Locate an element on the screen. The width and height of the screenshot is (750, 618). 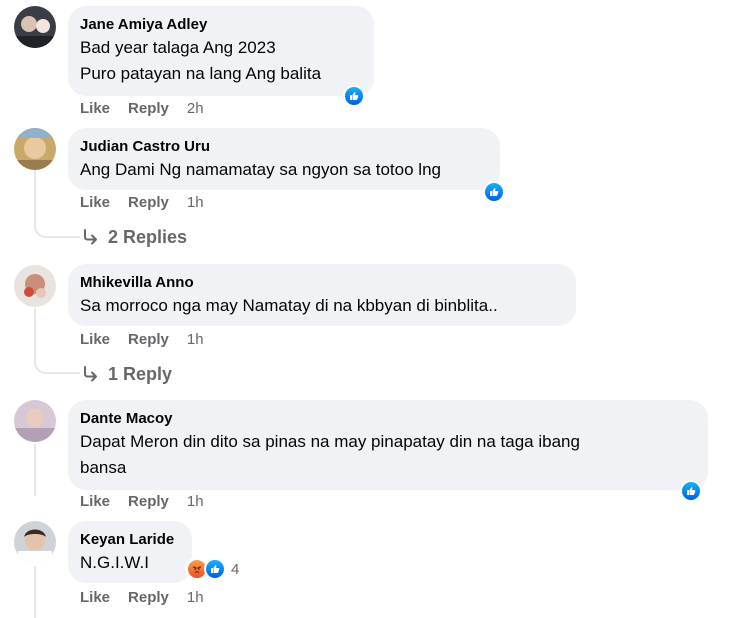
comment-text: Puro patayan na lang Ang balita is located at coordinates (201, 73).